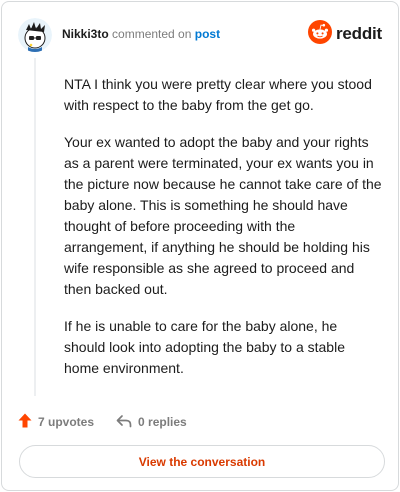 The image size is (400, 492). Describe the element at coordinates (66, 422) in the screenshot. I see `upvote-count: 7 upvotes` at that location.